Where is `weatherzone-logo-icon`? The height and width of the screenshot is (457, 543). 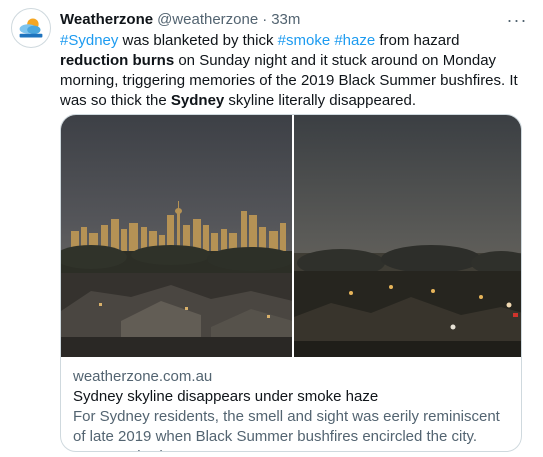
weatherzone-logo-icon is located at coordinates (31, 28).